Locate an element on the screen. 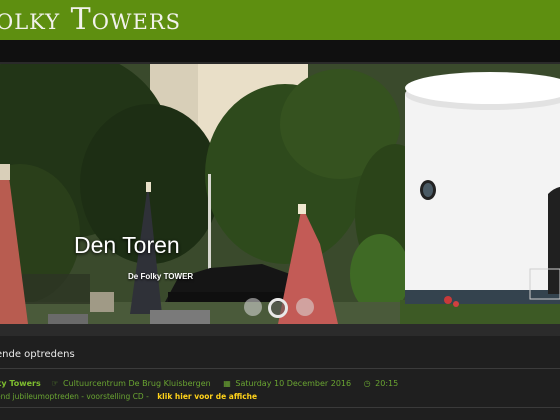 The height and width of the screenshot is (420, 560). map-pointer-icon: ☞ is located at coordinates (55, 383).